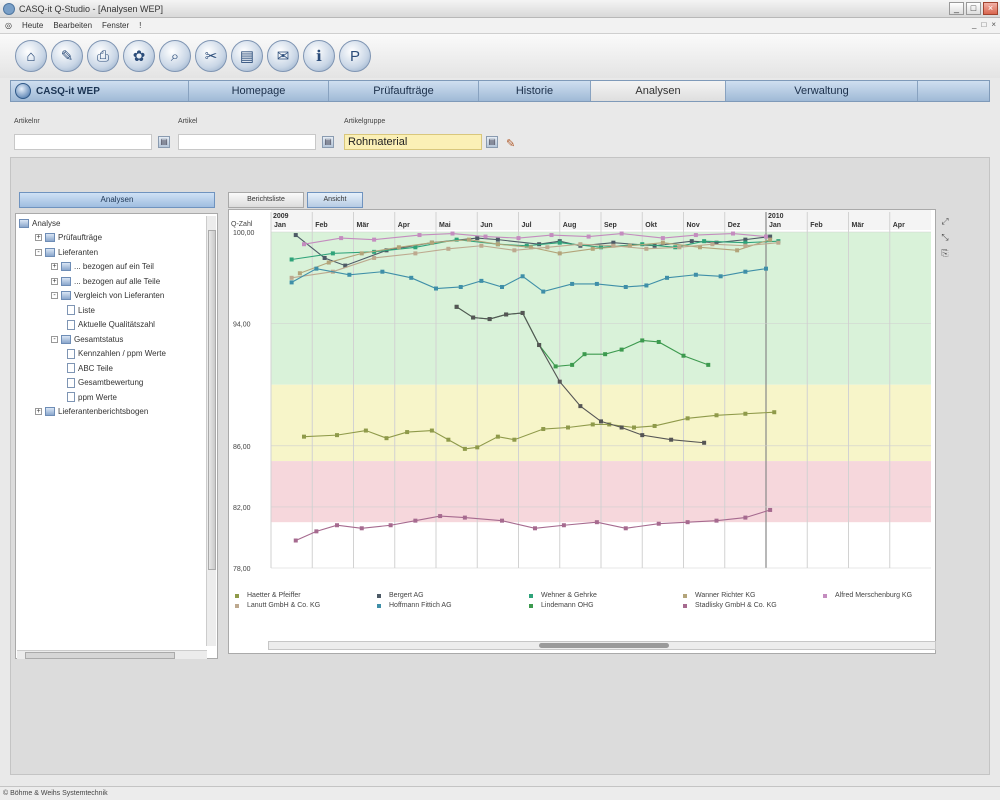 This screenshot has width=1000, height=800. Describe the element at coordinates (492, 142) in the screenshot. I see `artikelgruppe-picker-icon: ▤` at that location.